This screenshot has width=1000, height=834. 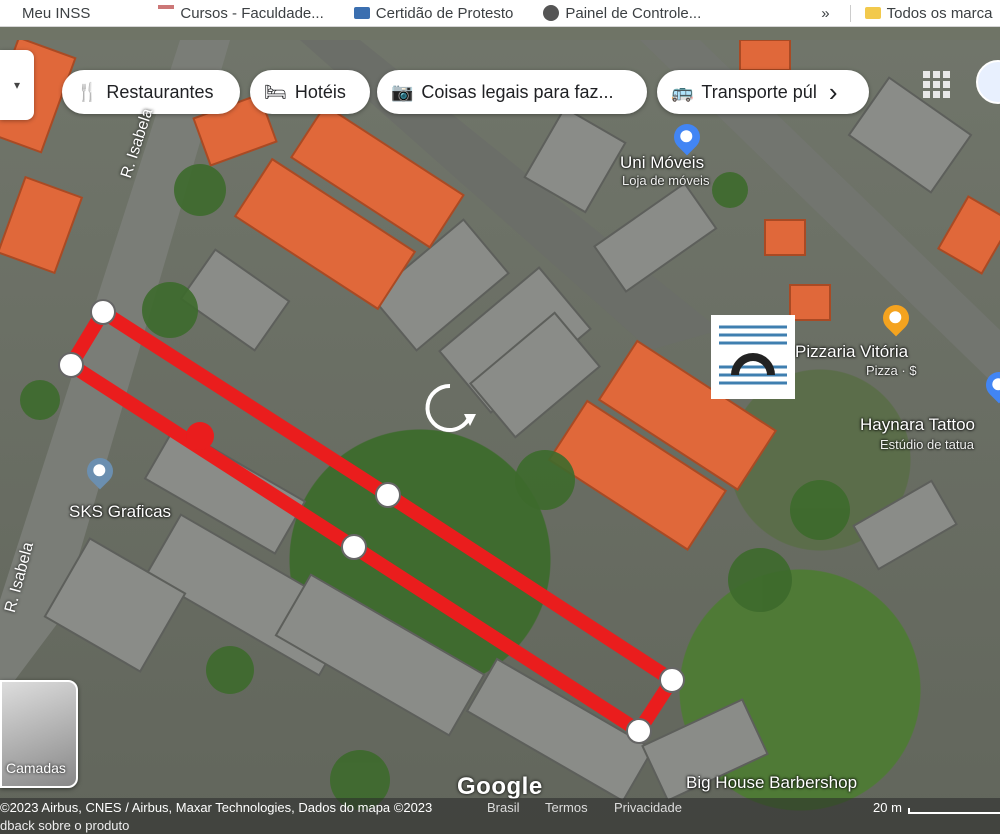 What do you see at coordinates (320, 91) in the screenshot?
I see `chip-label: Hotéis` at bounding box center [320, 91].